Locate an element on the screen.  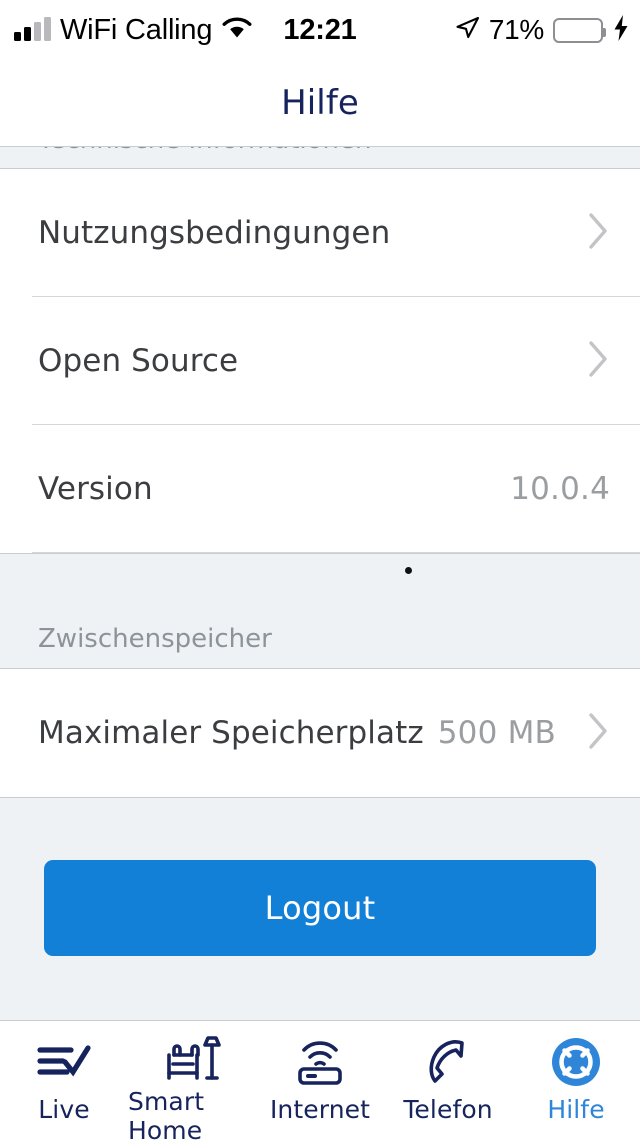
list-group-zwischenspeicher: Maximaler Speicherplatz 500 MB is located at coordinates (320, 733).